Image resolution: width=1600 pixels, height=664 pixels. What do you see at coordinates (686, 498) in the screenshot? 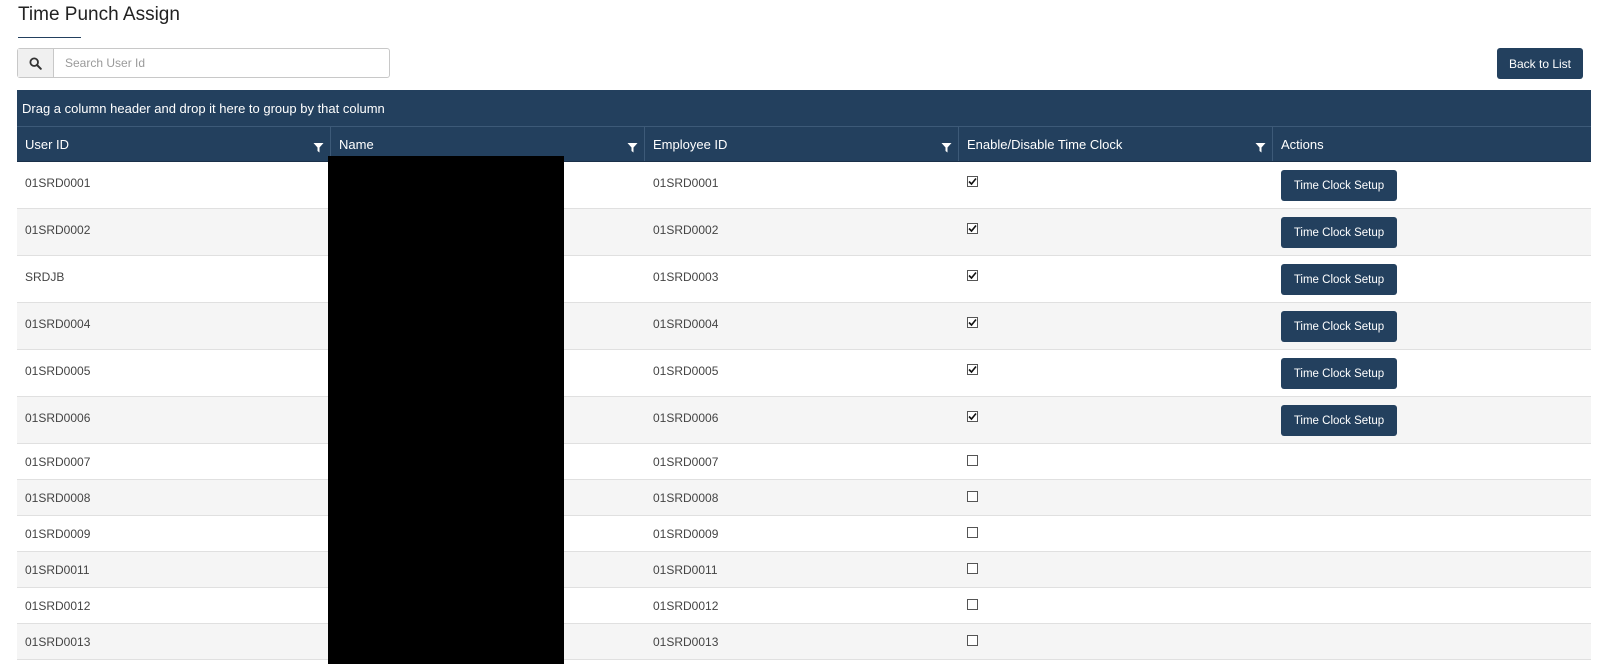
I see `employee-id-cell: 01SRD0008` at bounding box center [686, 498].